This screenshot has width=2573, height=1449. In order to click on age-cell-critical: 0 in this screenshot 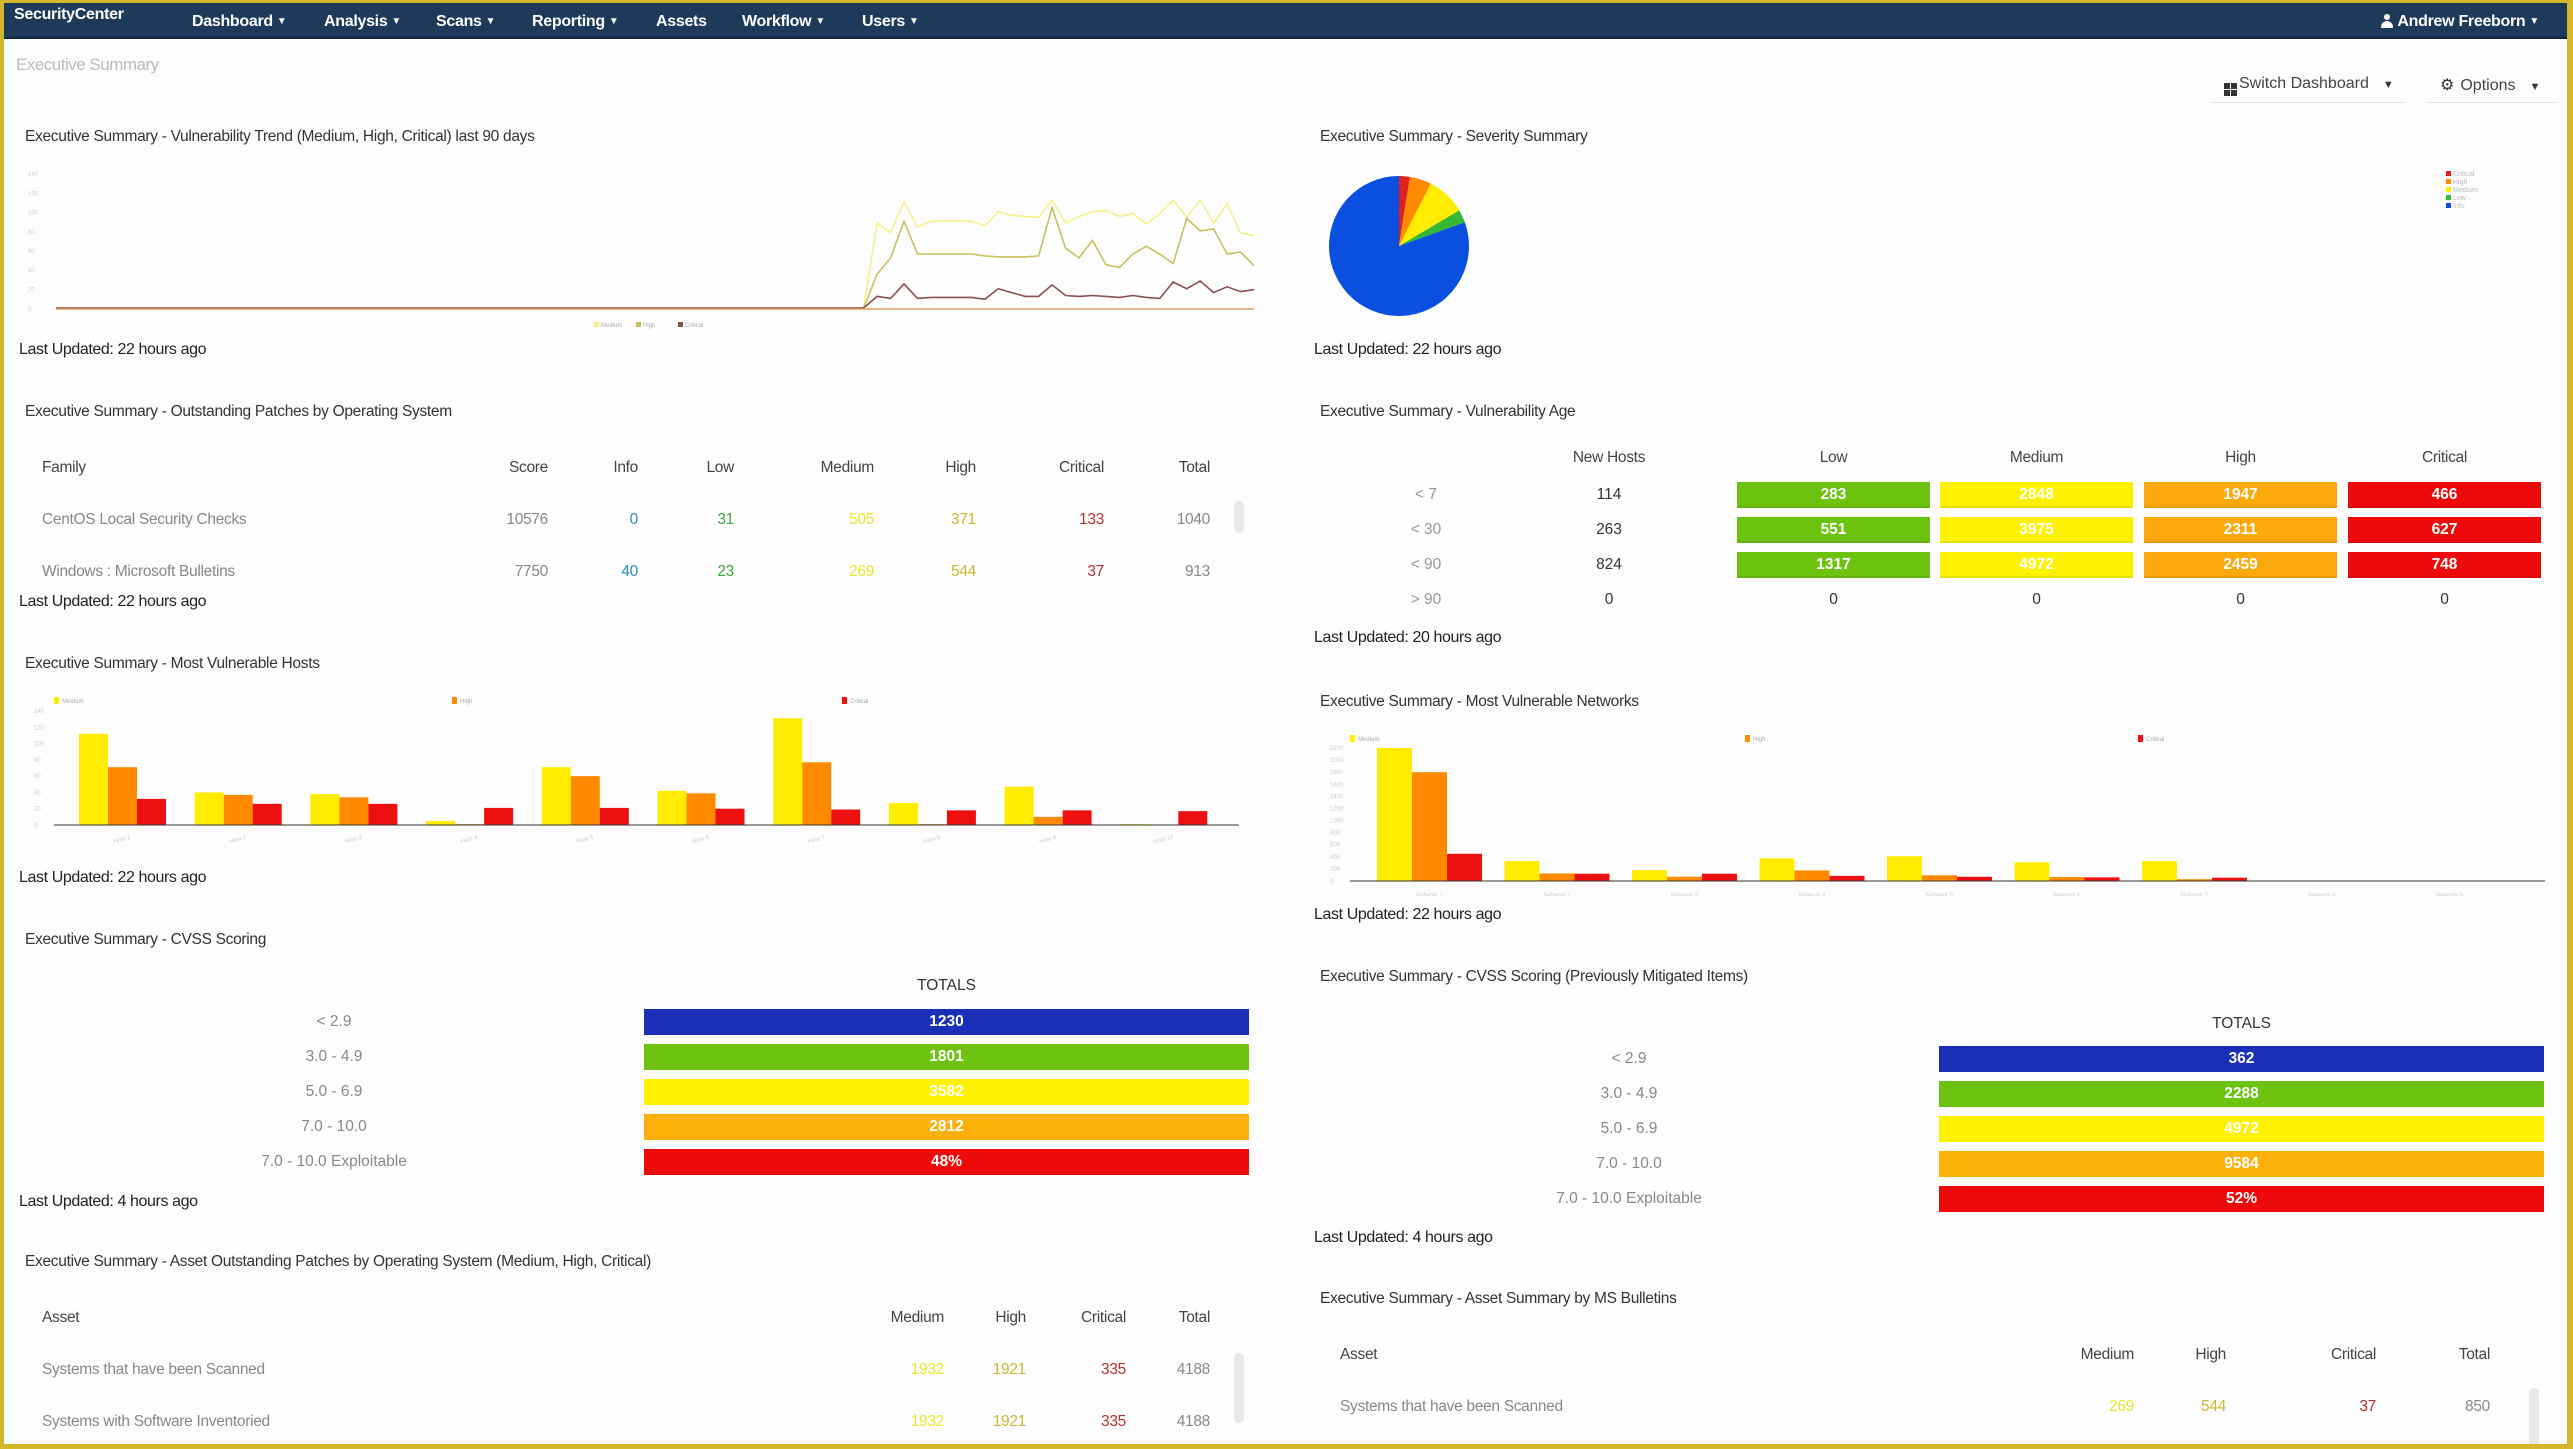, I will do `click(2444, 599)`.